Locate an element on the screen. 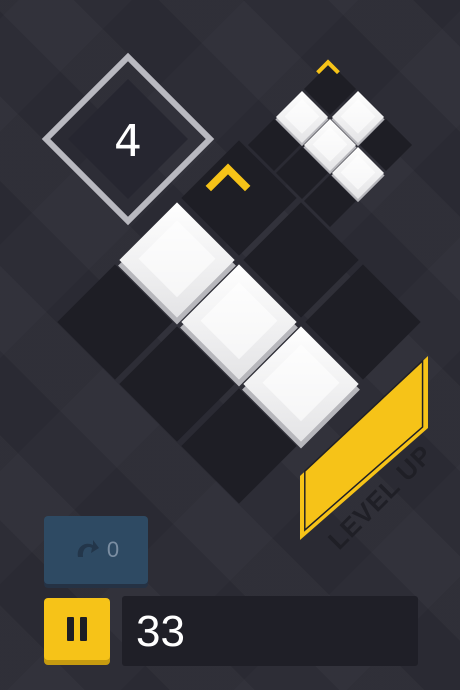 Image resolution: width=460 pixels, height=690 pixels. undo-count: 0 is located at coordinates (113, 549).